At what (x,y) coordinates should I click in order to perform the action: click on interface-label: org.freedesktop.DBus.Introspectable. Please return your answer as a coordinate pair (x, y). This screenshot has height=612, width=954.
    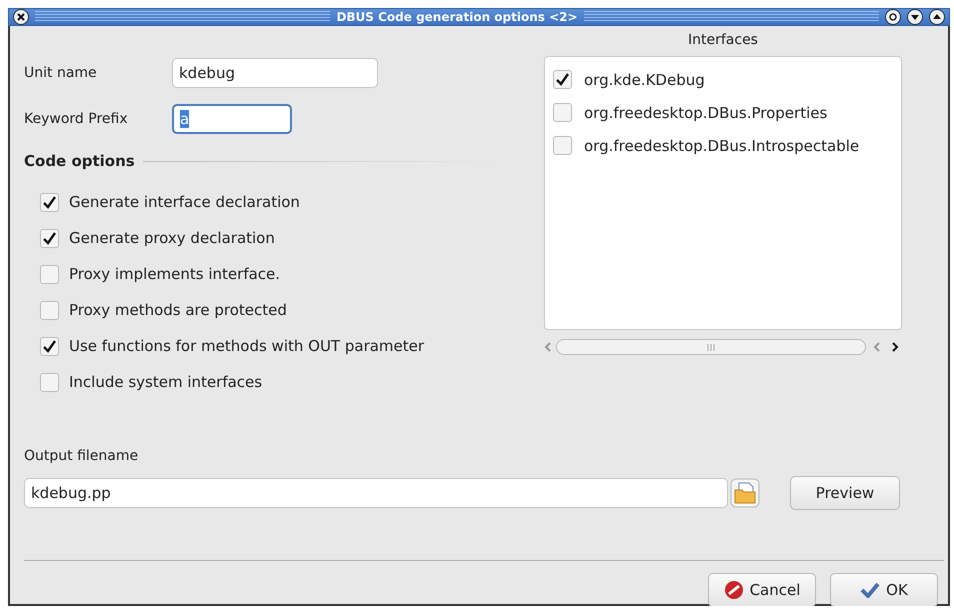
    Looking at the image, I should click on (722, 145).